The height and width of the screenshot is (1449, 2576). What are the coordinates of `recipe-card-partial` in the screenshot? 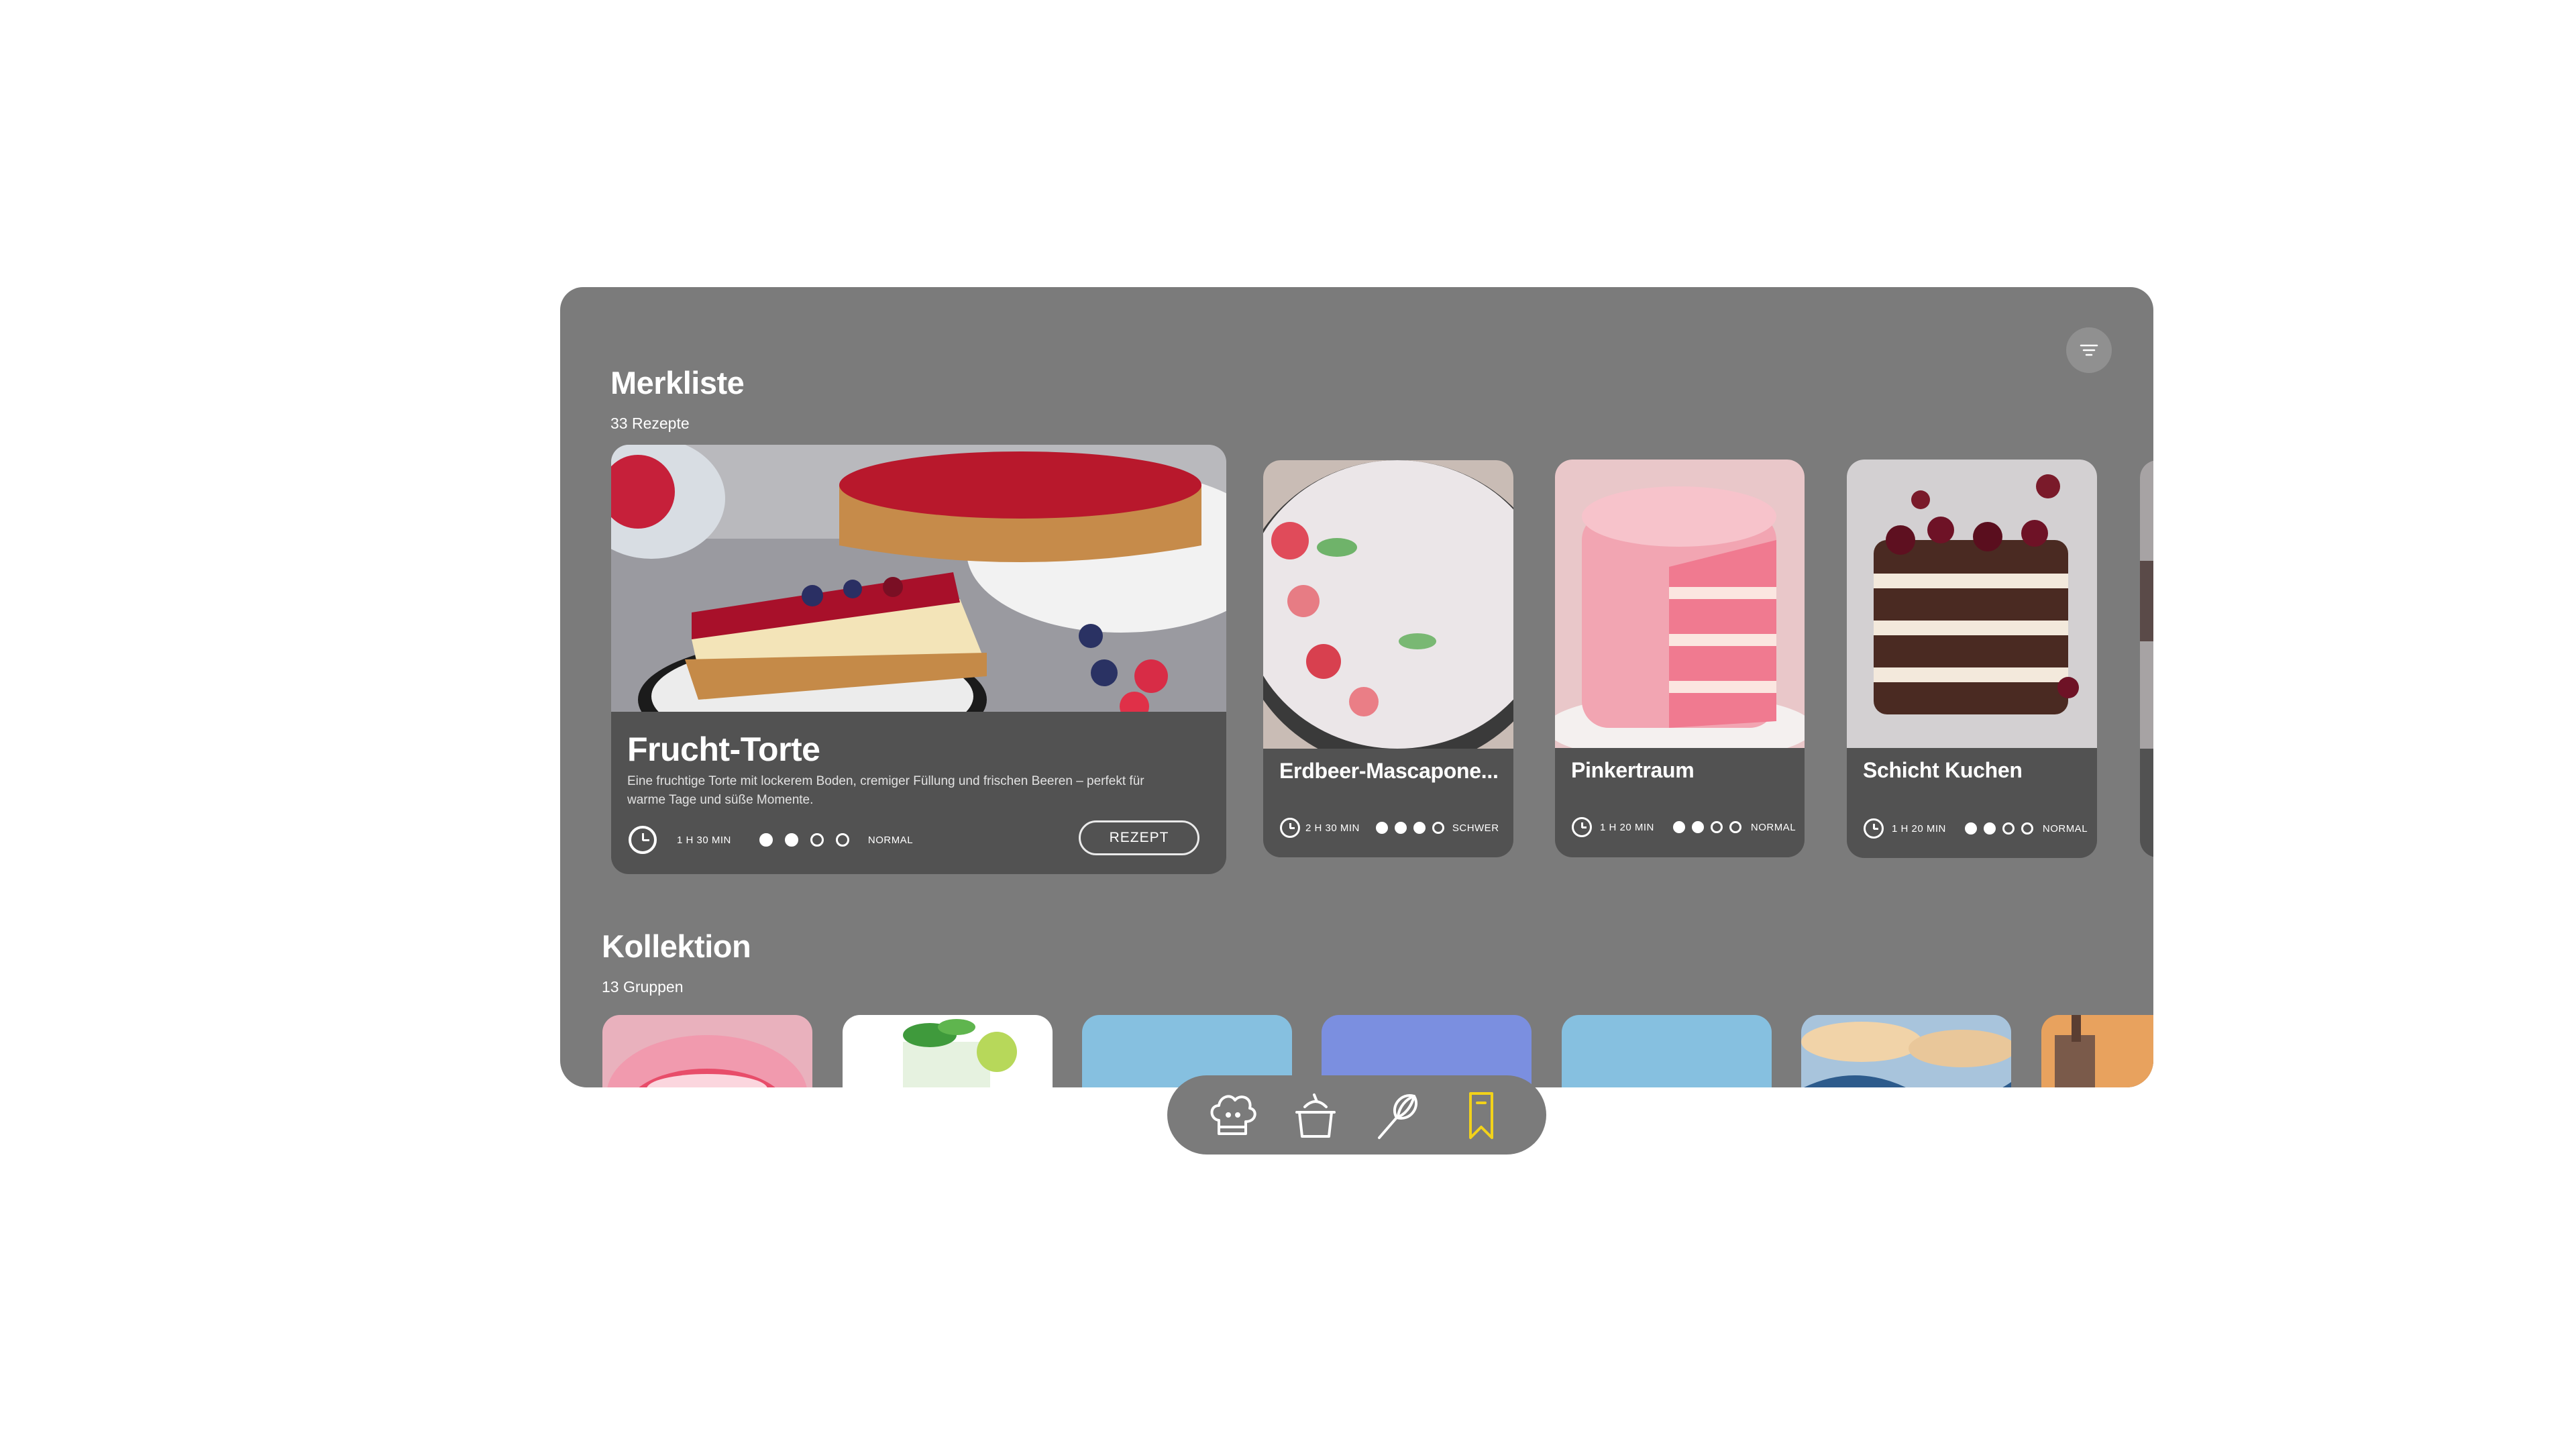 It's located at (2146, 658).